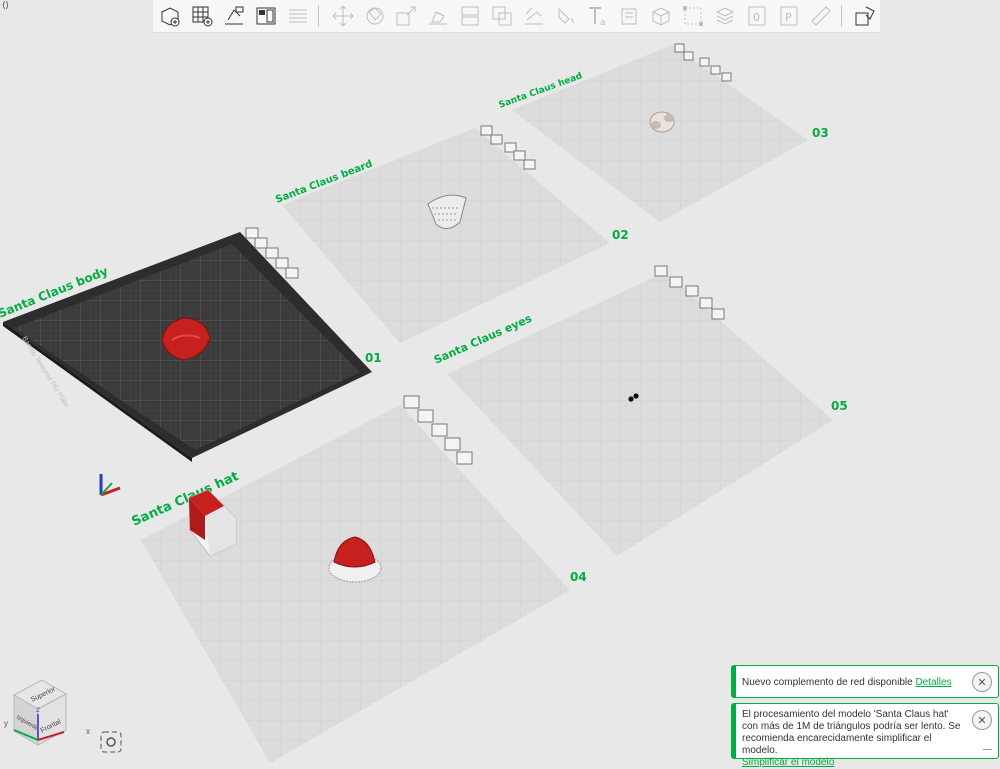  Describe the element at coordinates (839, 406) in the screenshot. I see `plate-05-number: 05` at that location.